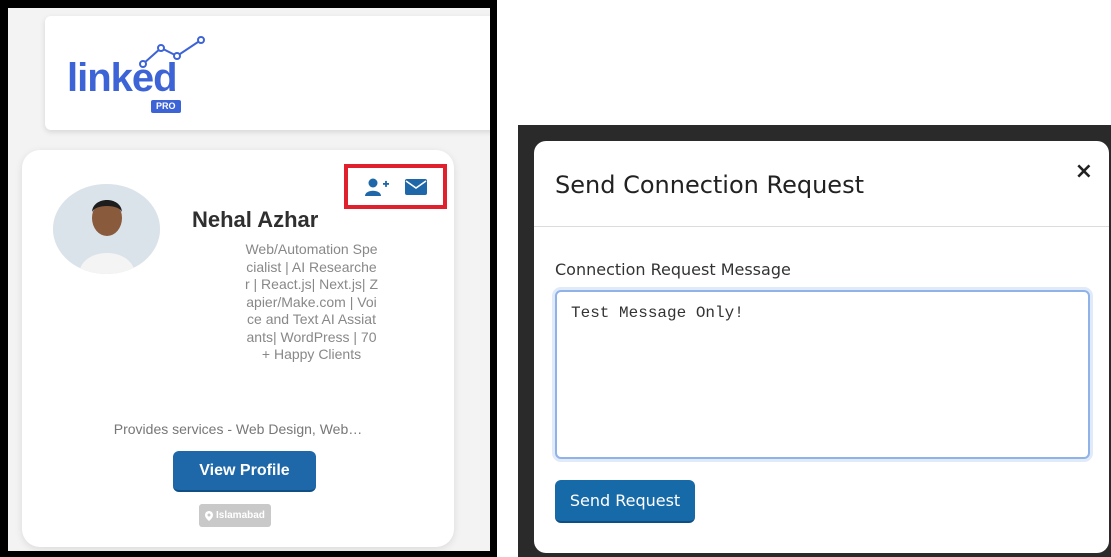 Image resolution: width=1111 pixels, height=557 pixels. Describe the element at coordinates (122, 78) in the screenshot. I see `logo-wordmark: linked` at that location.